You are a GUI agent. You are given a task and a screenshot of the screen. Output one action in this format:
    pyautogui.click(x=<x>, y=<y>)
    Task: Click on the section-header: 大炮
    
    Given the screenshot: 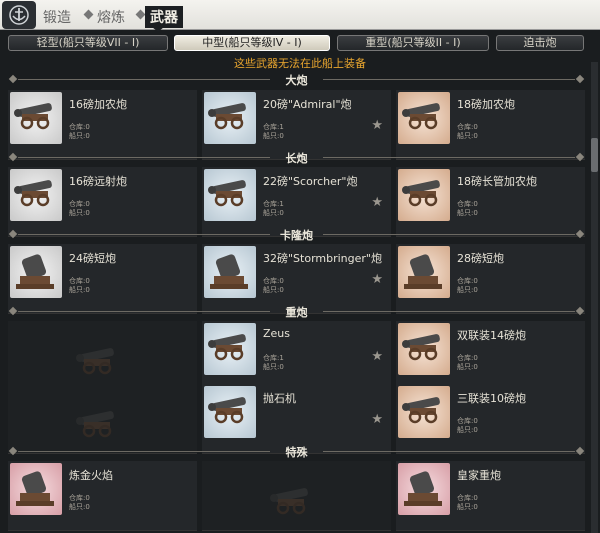 What is the action you would take?
    pyautogui.click(x=296, y=79)
    